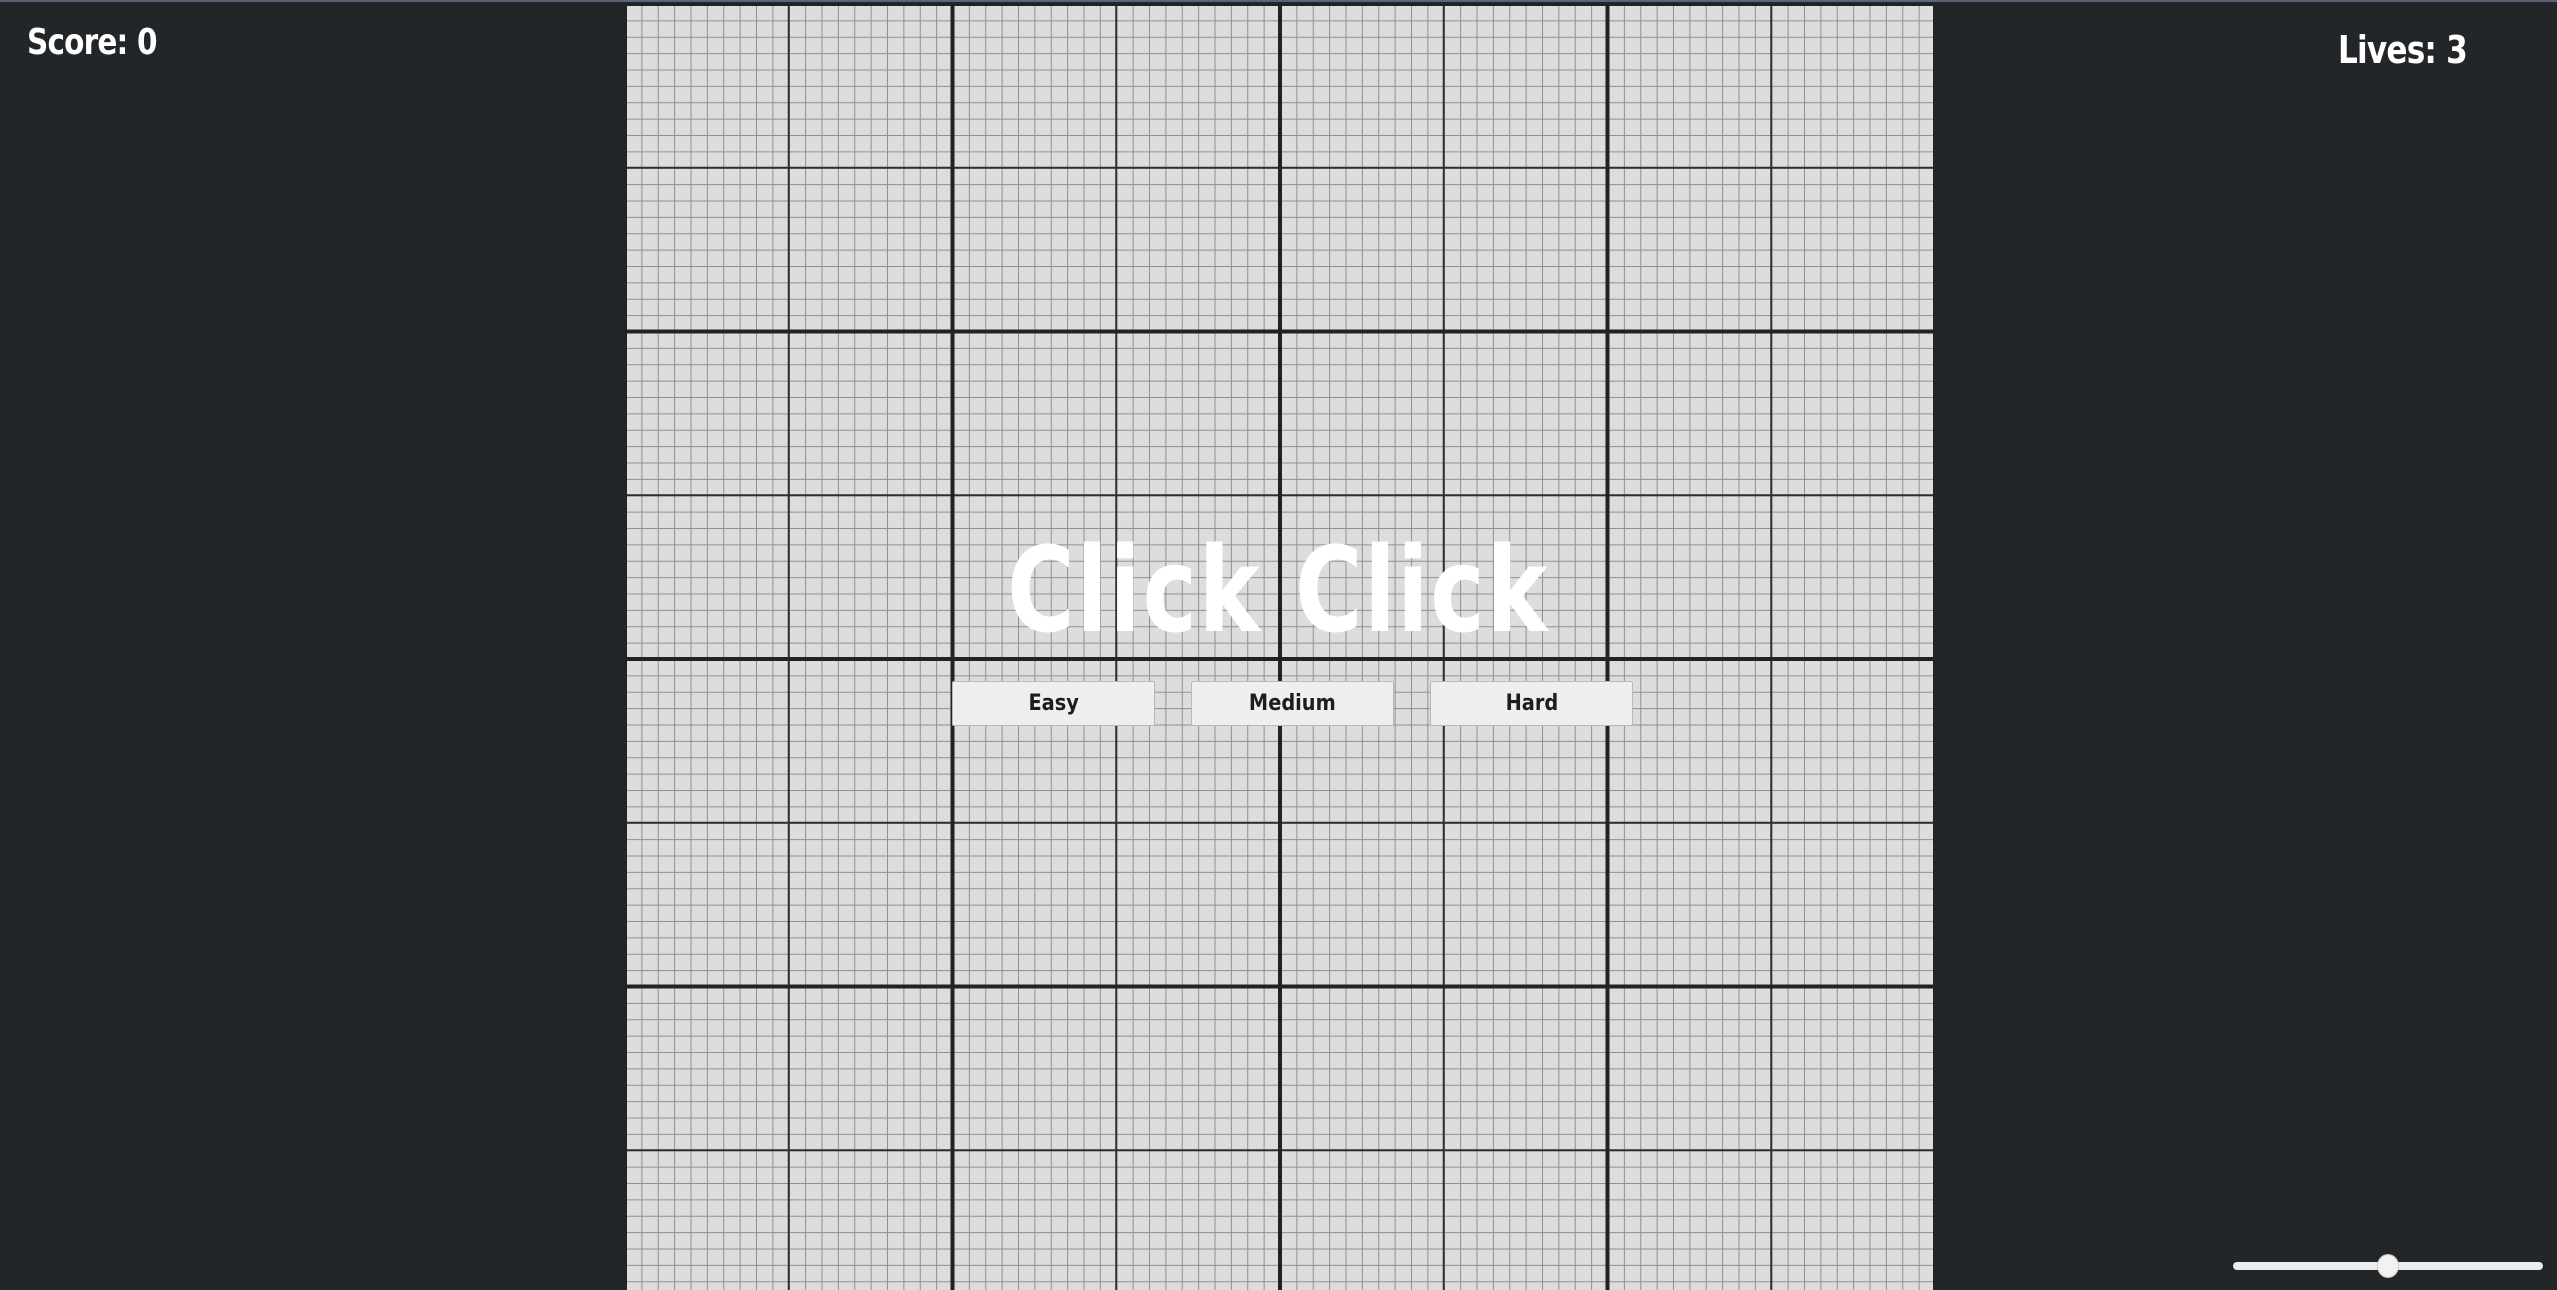 The height and width of the screenshot is (1290, 2557). I want to click on game-title: Click Click, so click(1278, 590).